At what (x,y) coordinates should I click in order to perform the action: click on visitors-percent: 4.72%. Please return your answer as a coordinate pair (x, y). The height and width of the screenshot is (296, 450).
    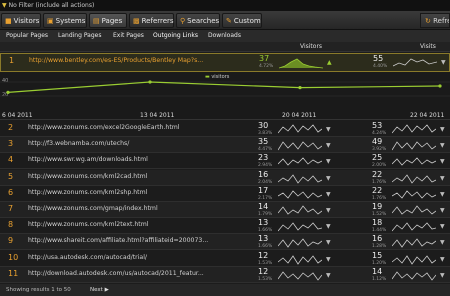
    Looking at the image, I should click on (266, 66).